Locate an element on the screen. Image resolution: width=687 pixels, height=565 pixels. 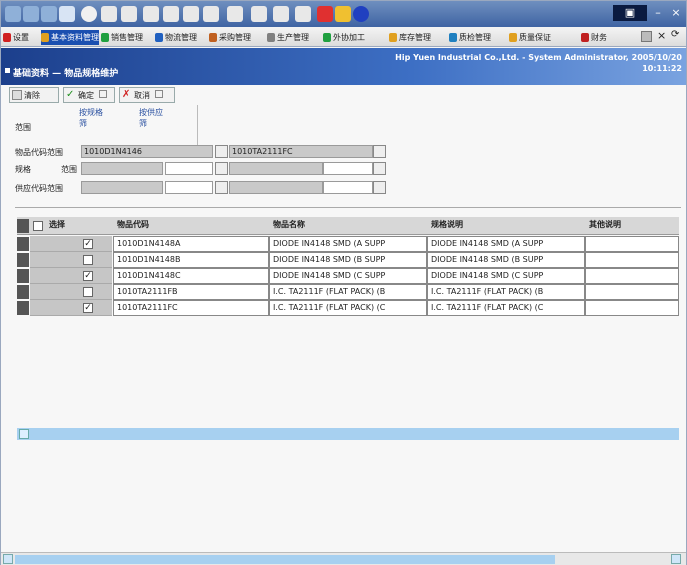
help-icon is located at coordinates (361, 14).